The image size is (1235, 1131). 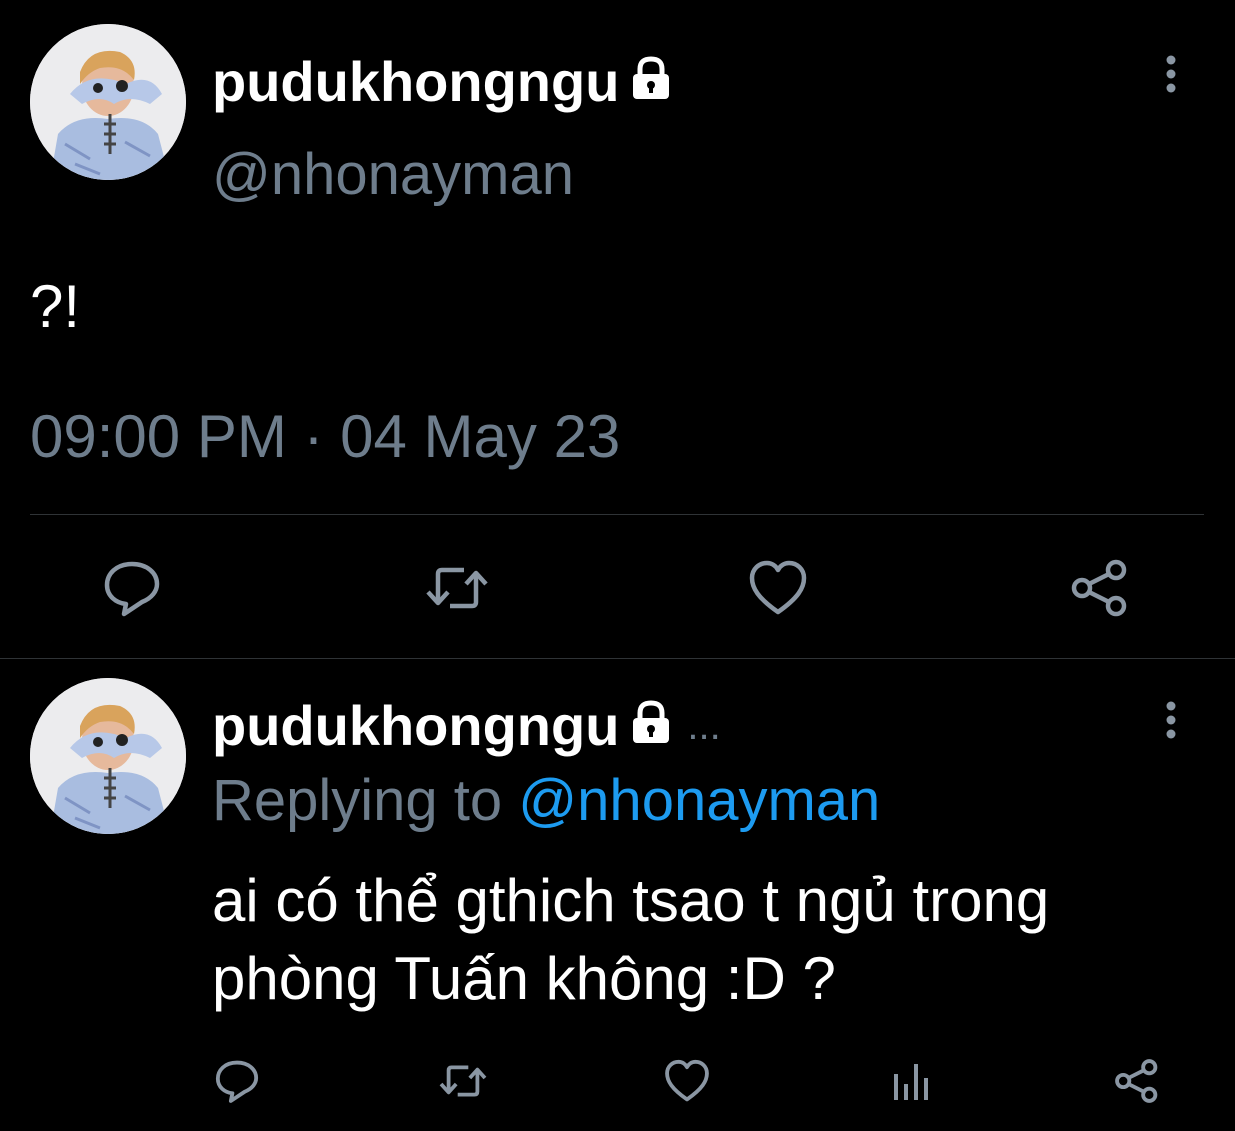 What do you see at coordinates (325, 437) in the screenshot?
I see `tweet-timestamp: 09:00 PM · 04 May 23` at bounding box center [325, 437].